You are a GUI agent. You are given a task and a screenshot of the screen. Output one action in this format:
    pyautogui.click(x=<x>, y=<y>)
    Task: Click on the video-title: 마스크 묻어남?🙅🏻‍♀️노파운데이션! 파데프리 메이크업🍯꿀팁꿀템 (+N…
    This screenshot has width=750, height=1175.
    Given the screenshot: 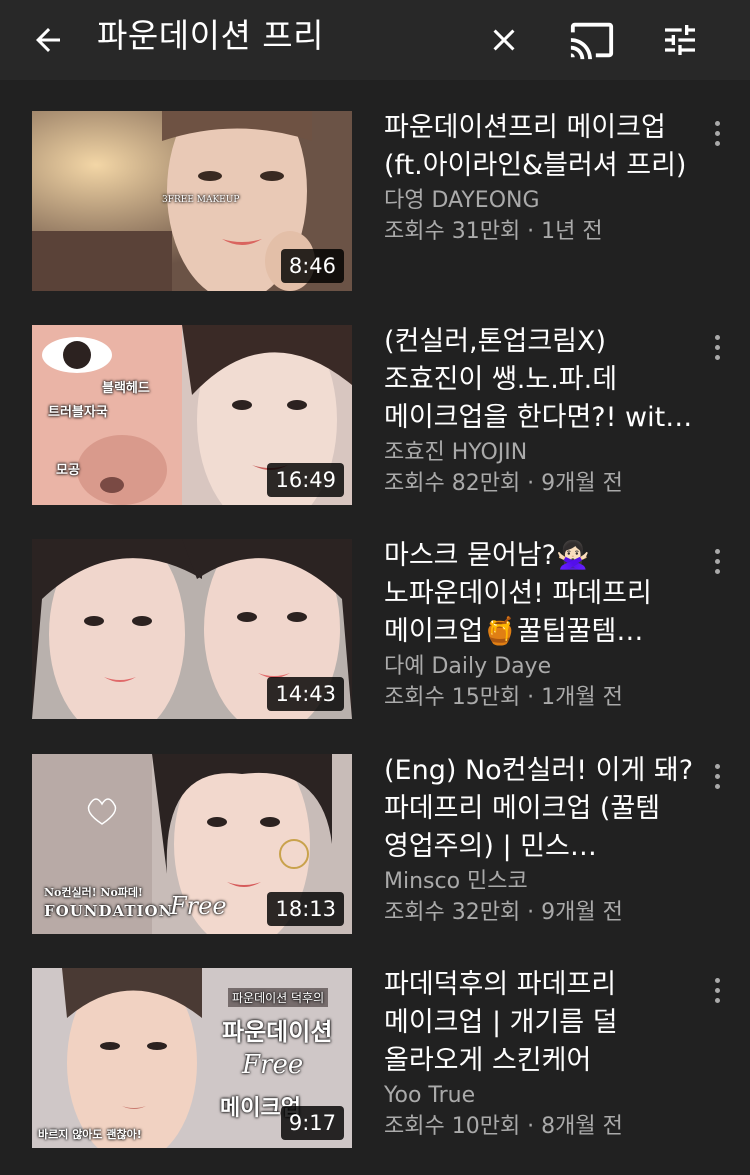 What is the action you would take?
    pyautogui.click(x=539, y=594)
    